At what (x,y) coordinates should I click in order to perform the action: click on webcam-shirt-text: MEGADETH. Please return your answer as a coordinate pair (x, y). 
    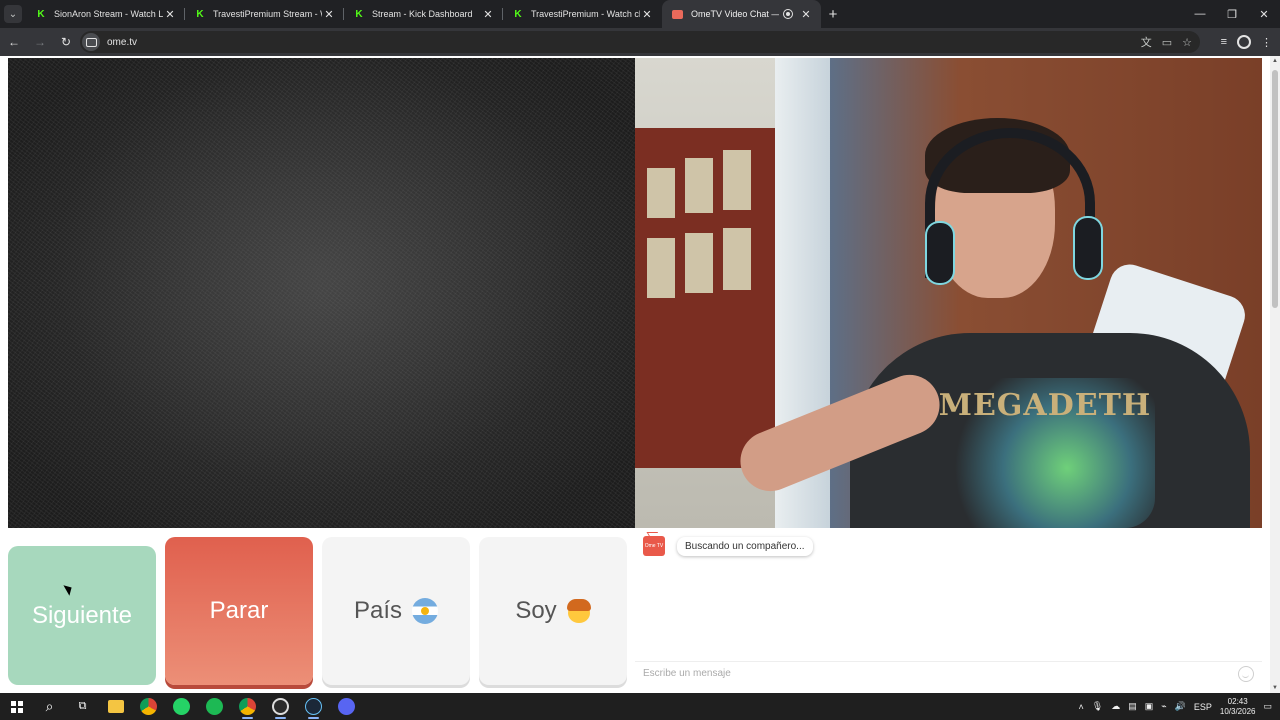
    Looking at the image, I should click on (1045, 405).